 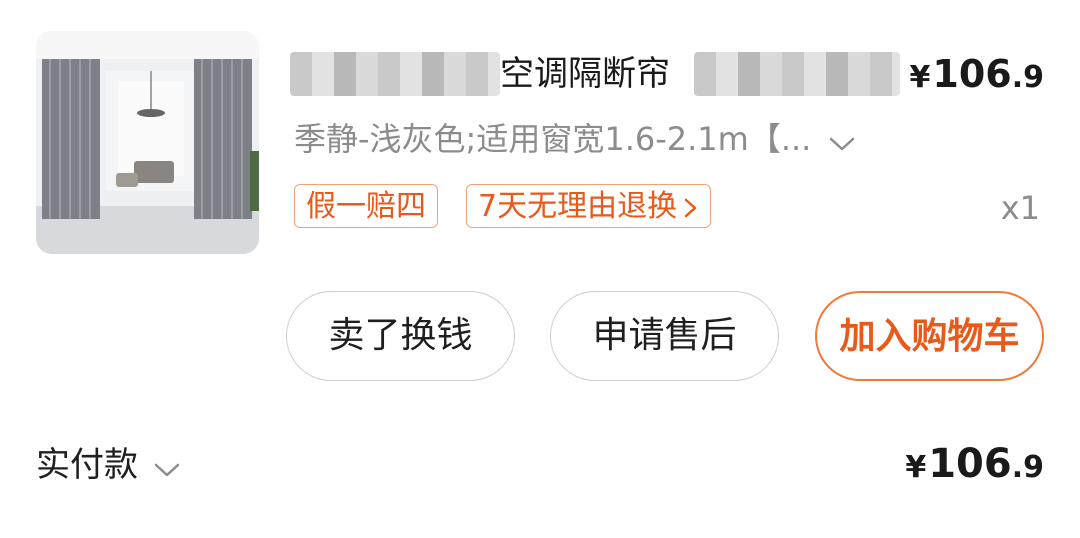 I want to click on product-thumbnail, so click(x=147, y=142).